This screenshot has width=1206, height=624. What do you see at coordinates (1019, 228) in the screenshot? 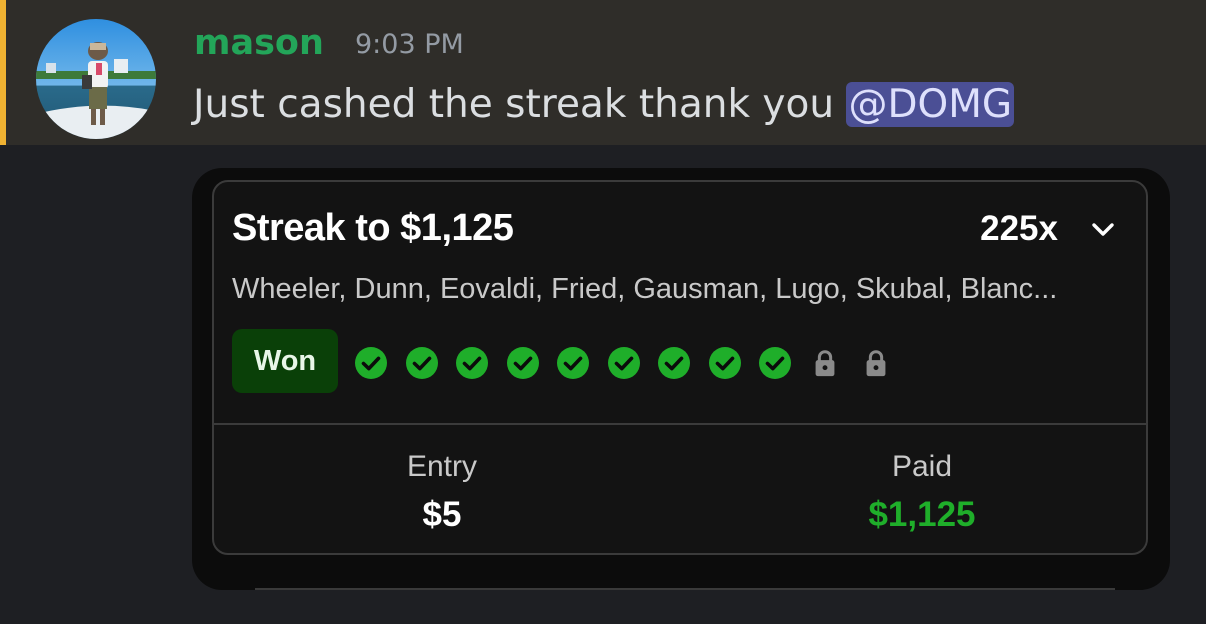
I see `multiplier: 225x` at bounding box center [1019, 228].